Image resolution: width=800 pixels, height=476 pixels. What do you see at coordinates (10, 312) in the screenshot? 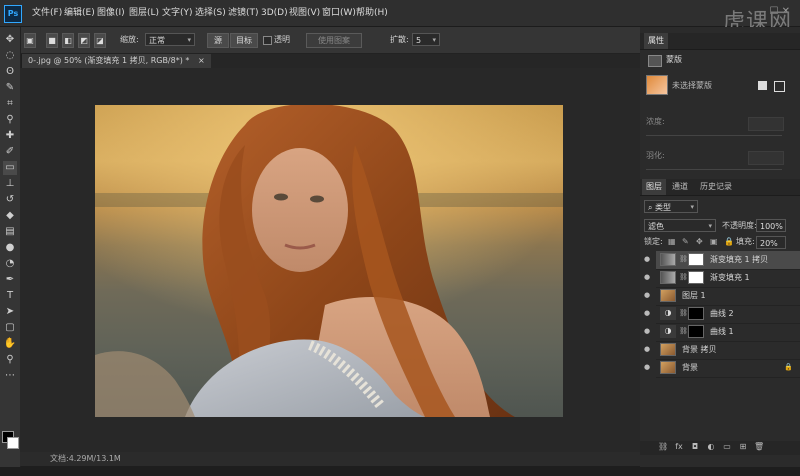
I see `path-select-tool-icon: ➤` at bounding box center [10, 312].